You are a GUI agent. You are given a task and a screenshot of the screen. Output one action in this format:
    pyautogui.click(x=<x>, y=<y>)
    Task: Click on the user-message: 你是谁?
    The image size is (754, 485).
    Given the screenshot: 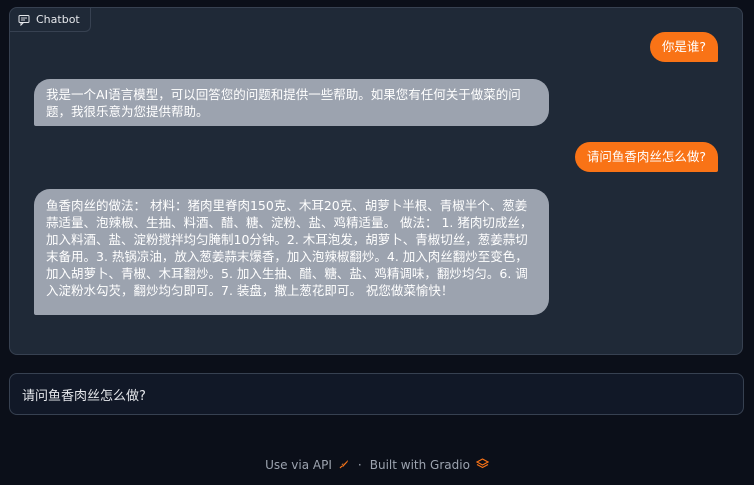 What is the action you would take?
    pyautogui.click(x=683, y=47)
    